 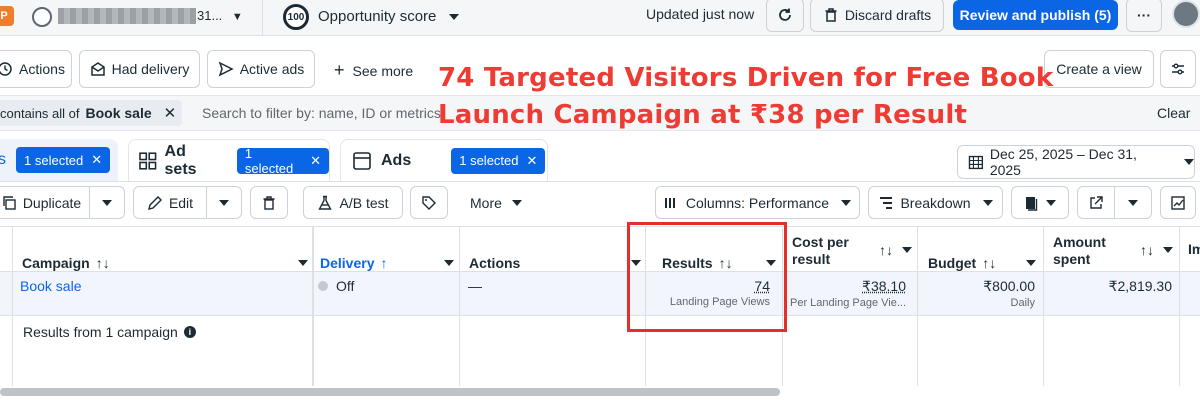 I want to click on column-header-cost-per-result: Cost per result ↑↓, so click(x=852, y=256).